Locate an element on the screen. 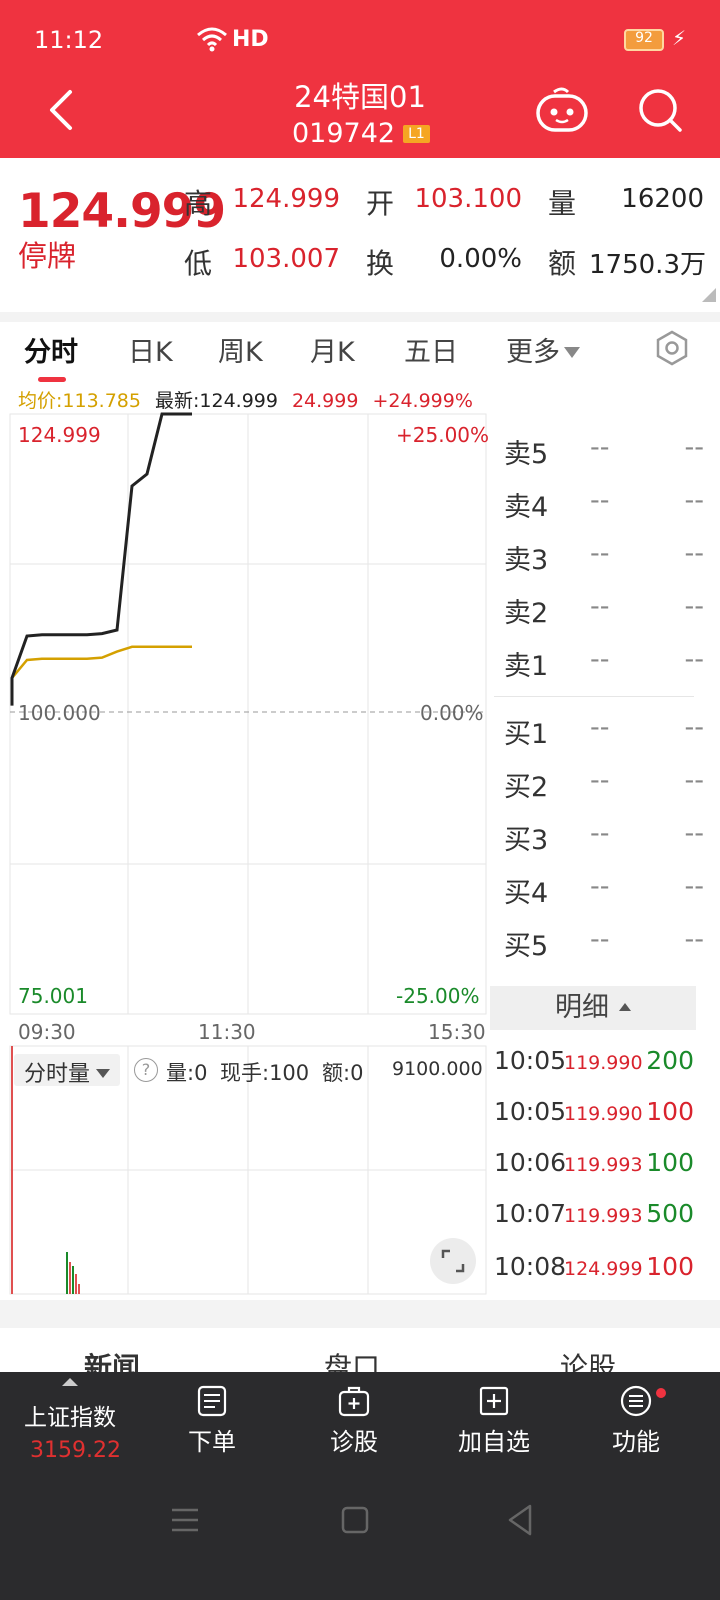 Image resolution: width=720 pixels, height=1600 pixels. tab-daily-k: 日K is located at coordinates (150, 349).